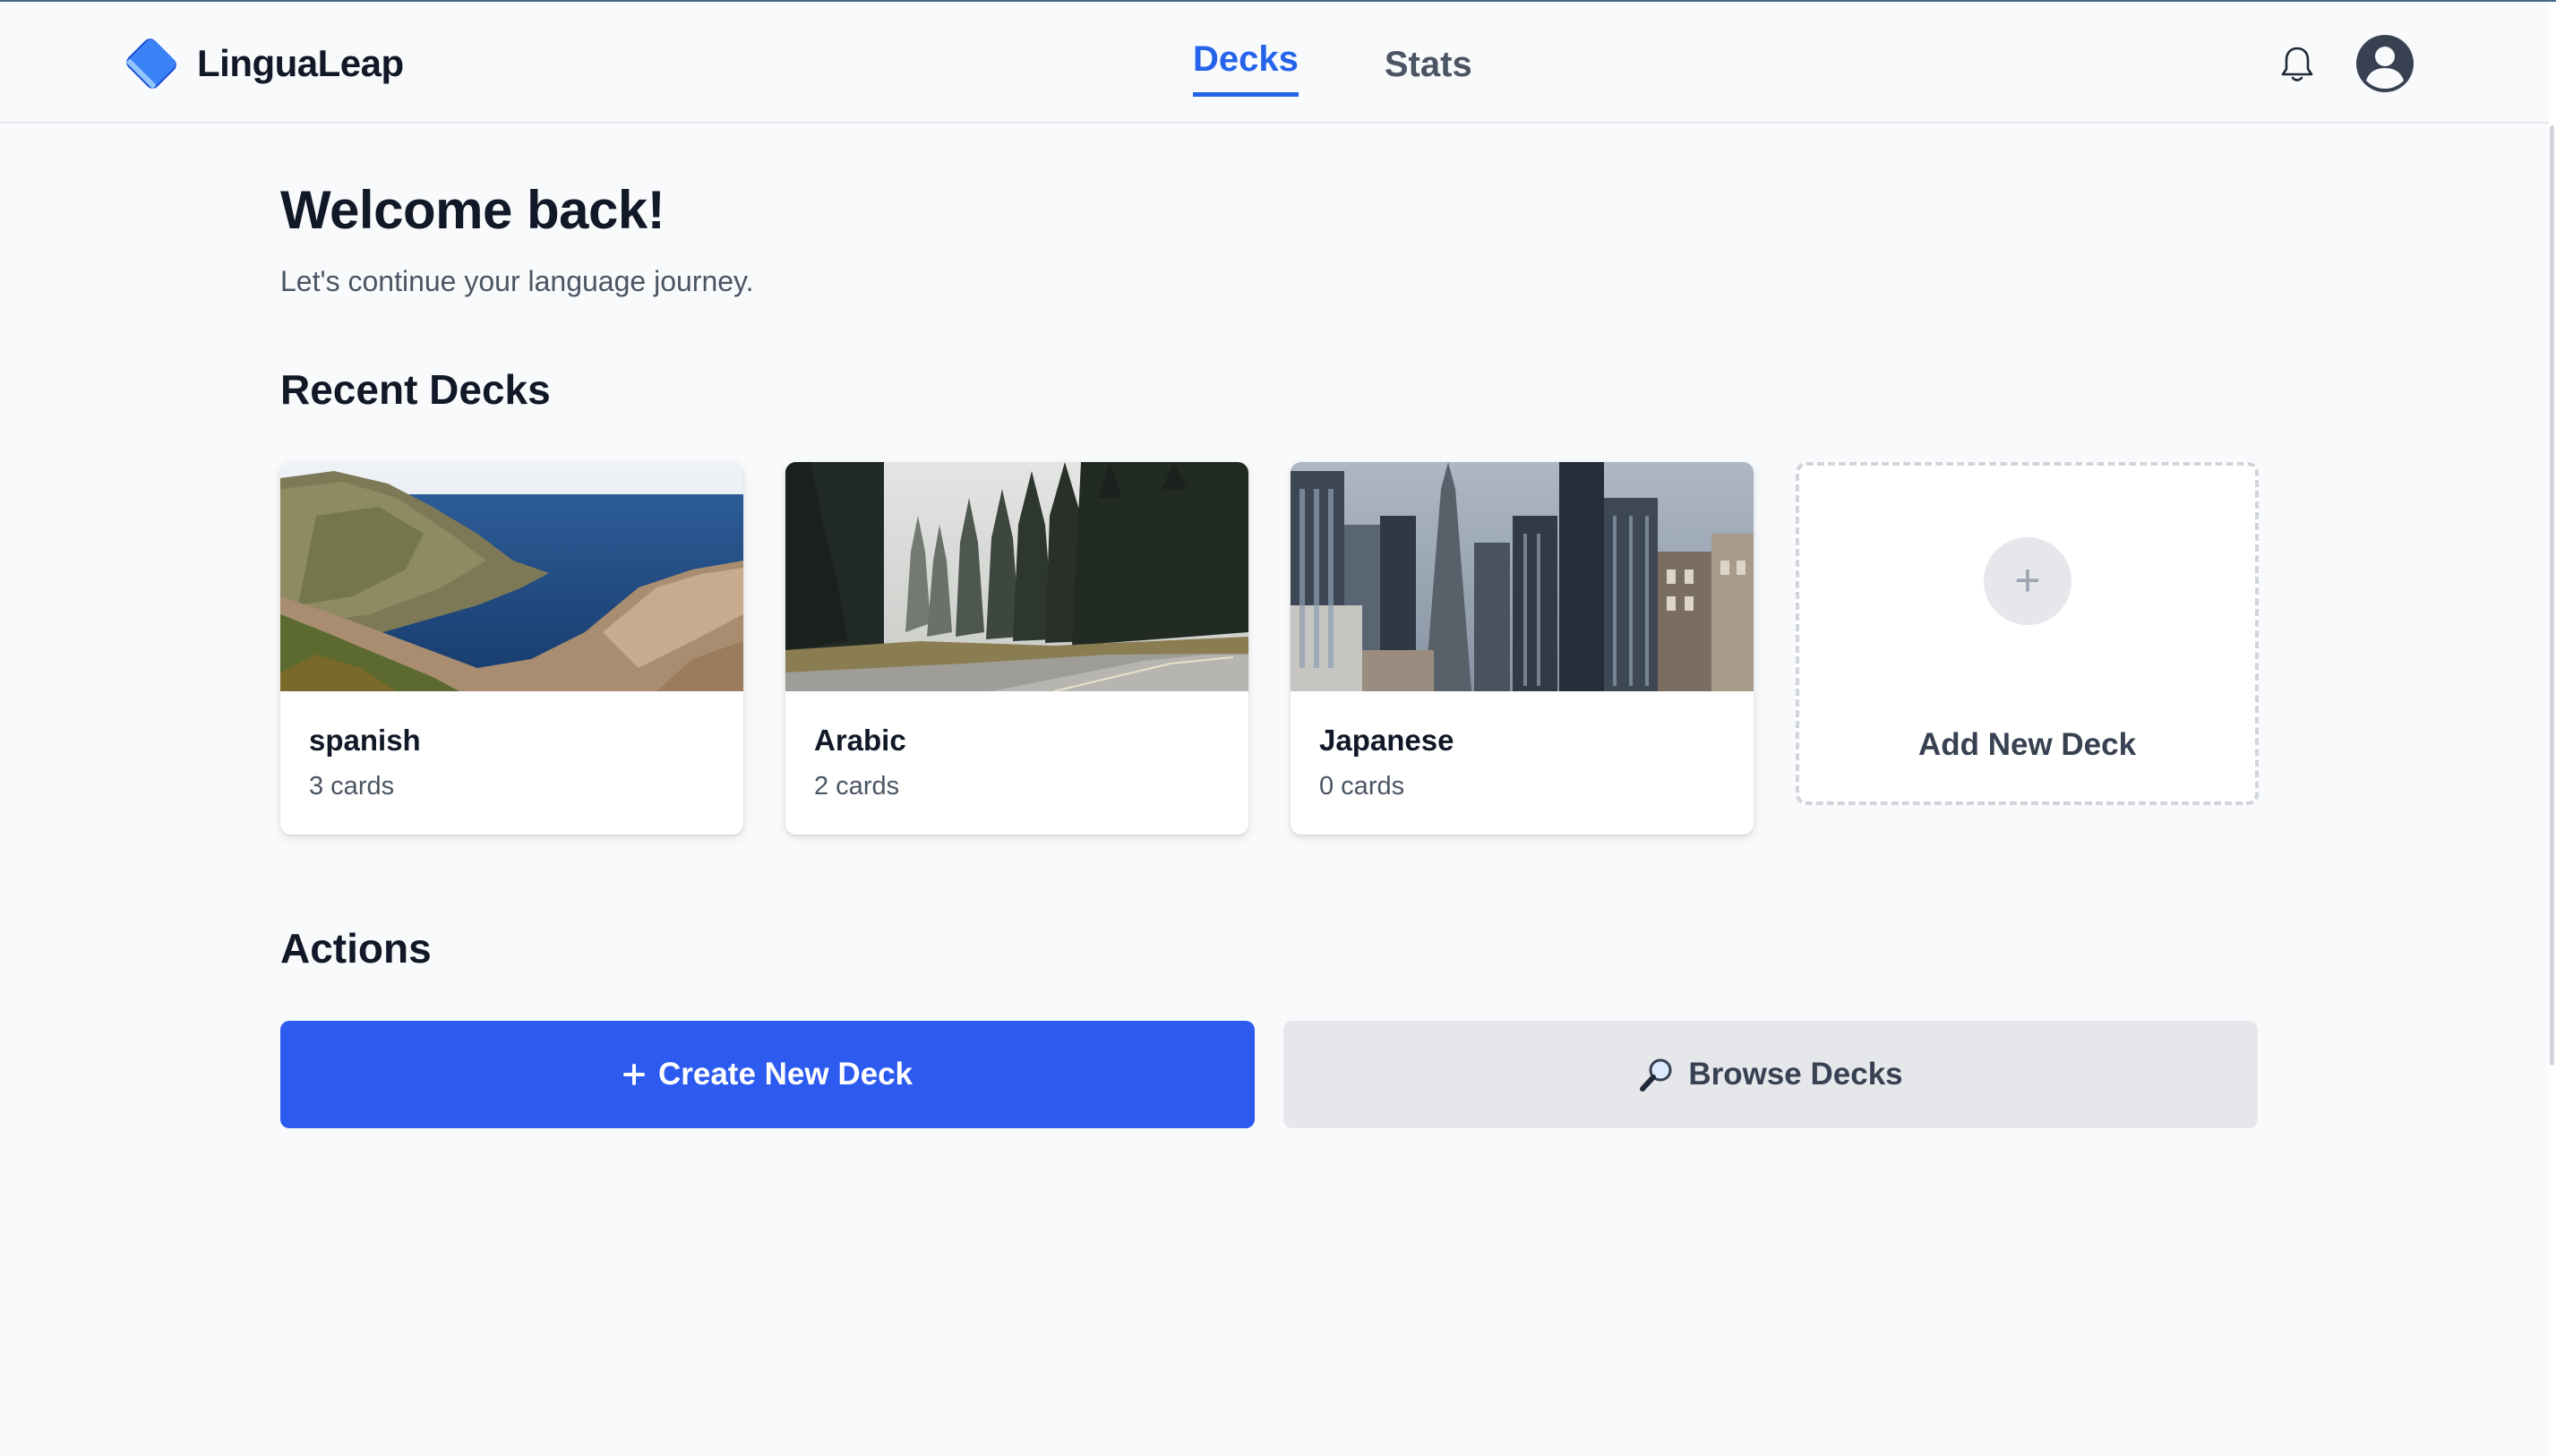 Image resolution: width=2556 pixels, height=1456 pixels. Describe the element at coordinates (2027, 581) in the screenshot. I see `plus-icon: +` at that location.